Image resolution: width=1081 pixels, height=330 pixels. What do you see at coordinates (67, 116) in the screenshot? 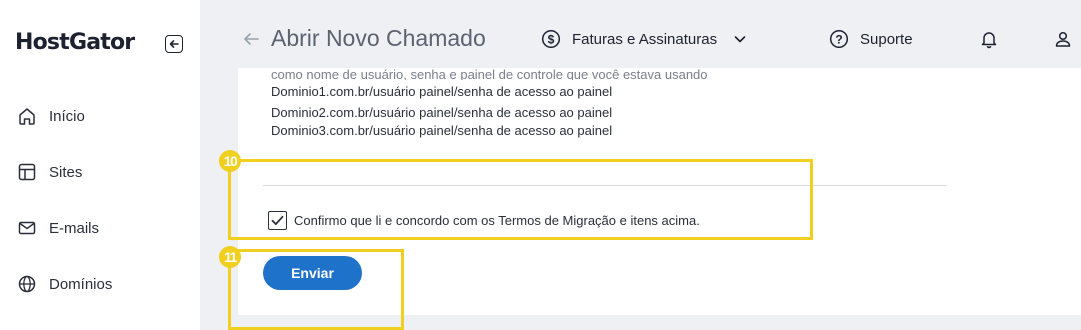
I see `sidebar-item-label: Início` at bounding box center [67, 116].